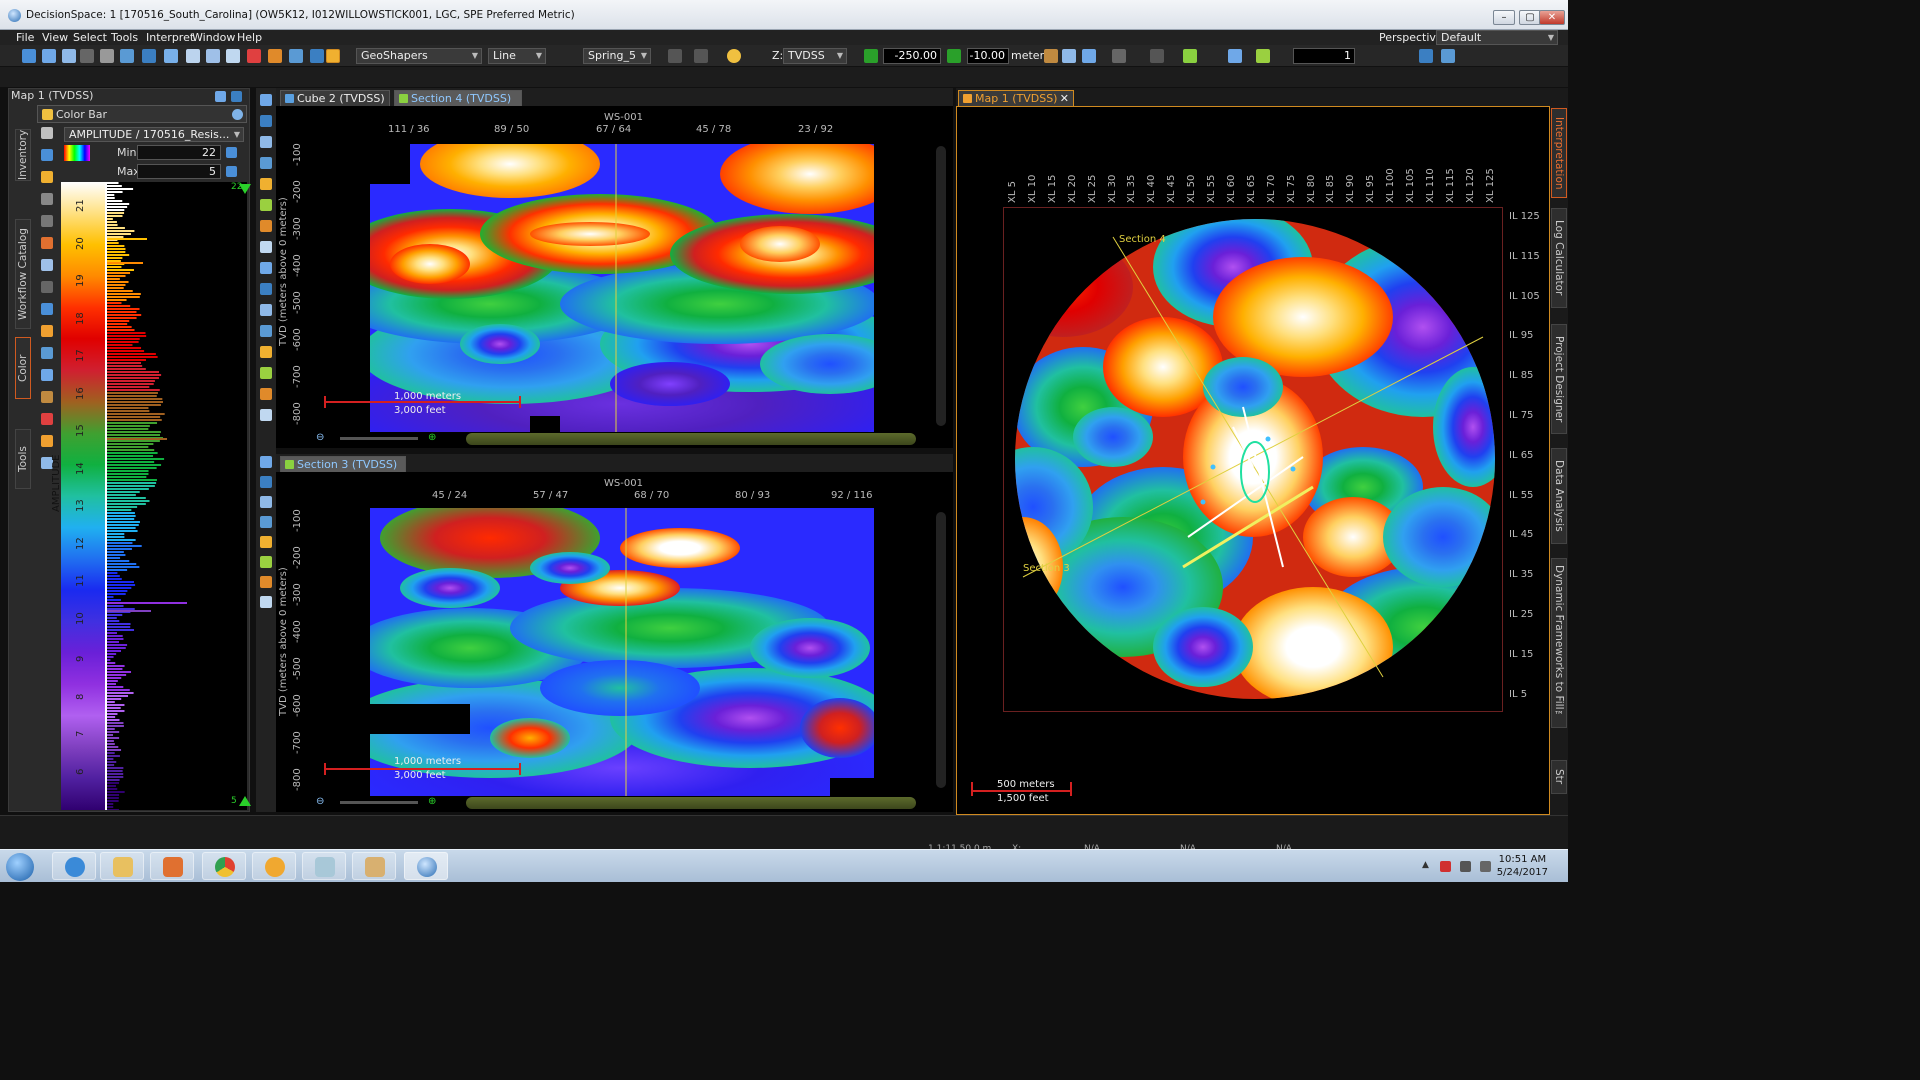 The width and height of the screenshot is (1920, 1080). Describe the element at coordinates (622, 652) in the screenshot. I see `section3-seismic-section` at that location.